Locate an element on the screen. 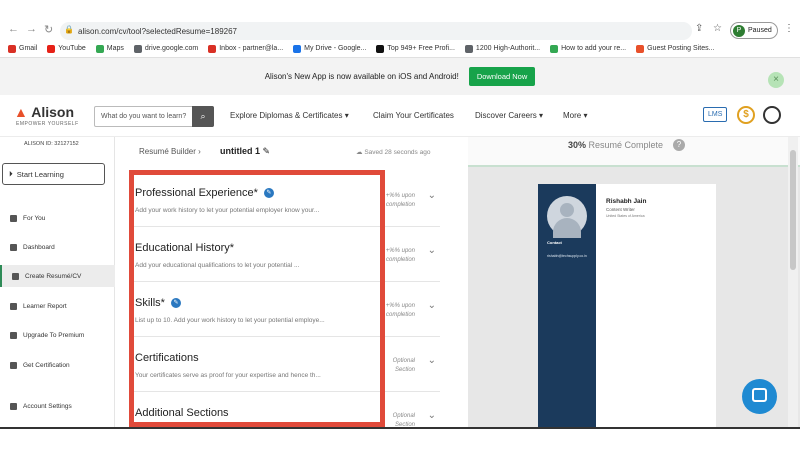 The image size is (800, 449). scrollbar-thumb is located at coordinates (793, 210).